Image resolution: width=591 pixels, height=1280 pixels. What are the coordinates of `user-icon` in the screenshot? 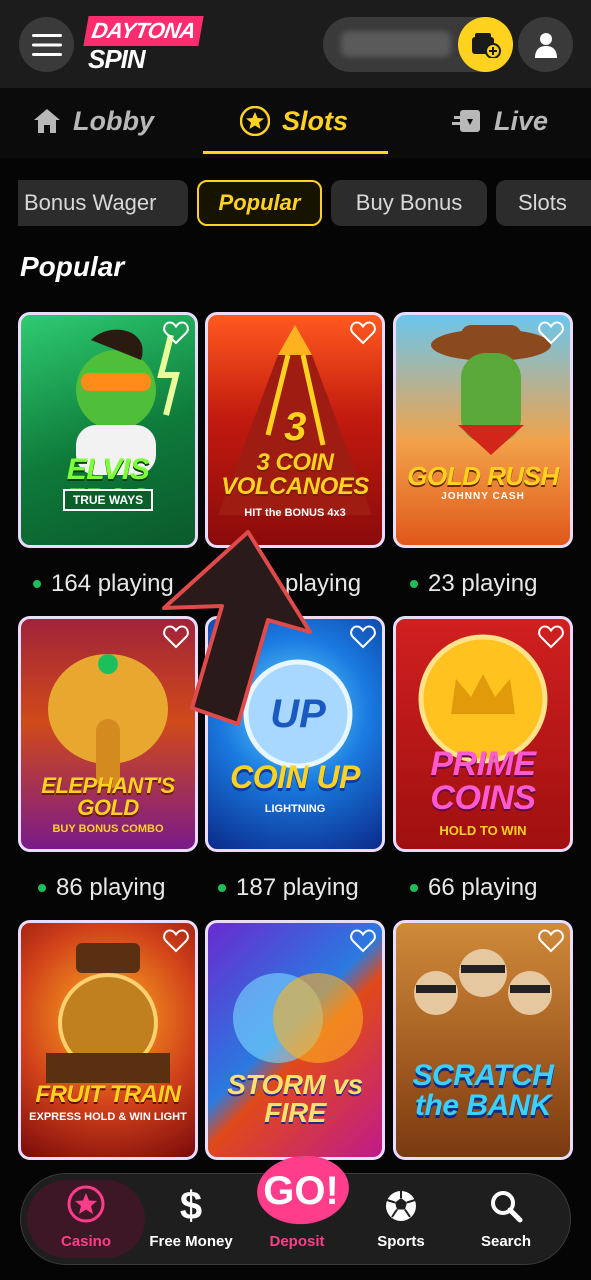 It's located at (545, 45).